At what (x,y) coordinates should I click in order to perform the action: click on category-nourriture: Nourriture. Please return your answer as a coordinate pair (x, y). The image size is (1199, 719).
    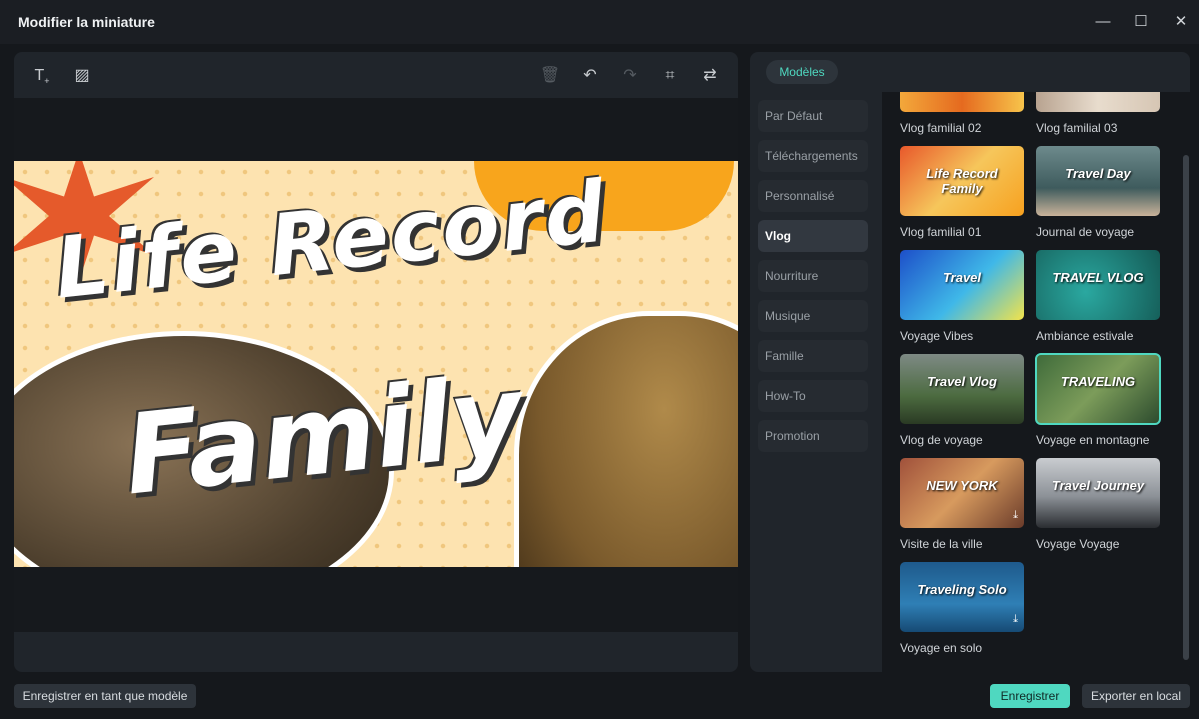
    Looking at the image, I should click on (813, 276).